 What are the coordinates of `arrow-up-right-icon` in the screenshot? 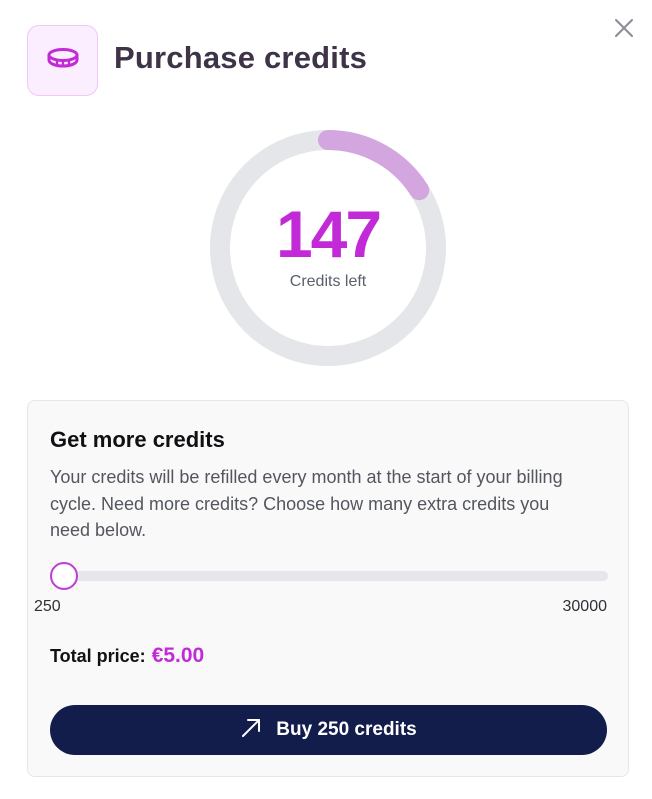 It's located at (251, 730).